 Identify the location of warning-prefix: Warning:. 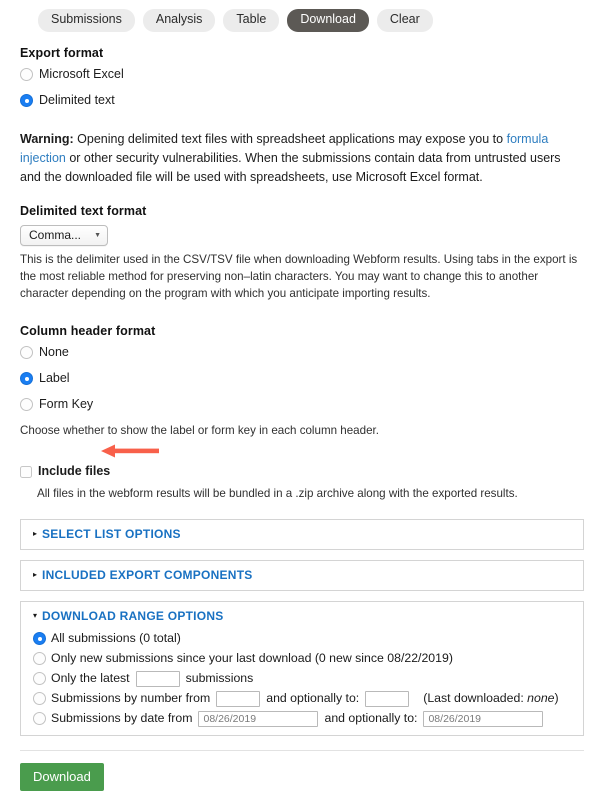
(47, 139).